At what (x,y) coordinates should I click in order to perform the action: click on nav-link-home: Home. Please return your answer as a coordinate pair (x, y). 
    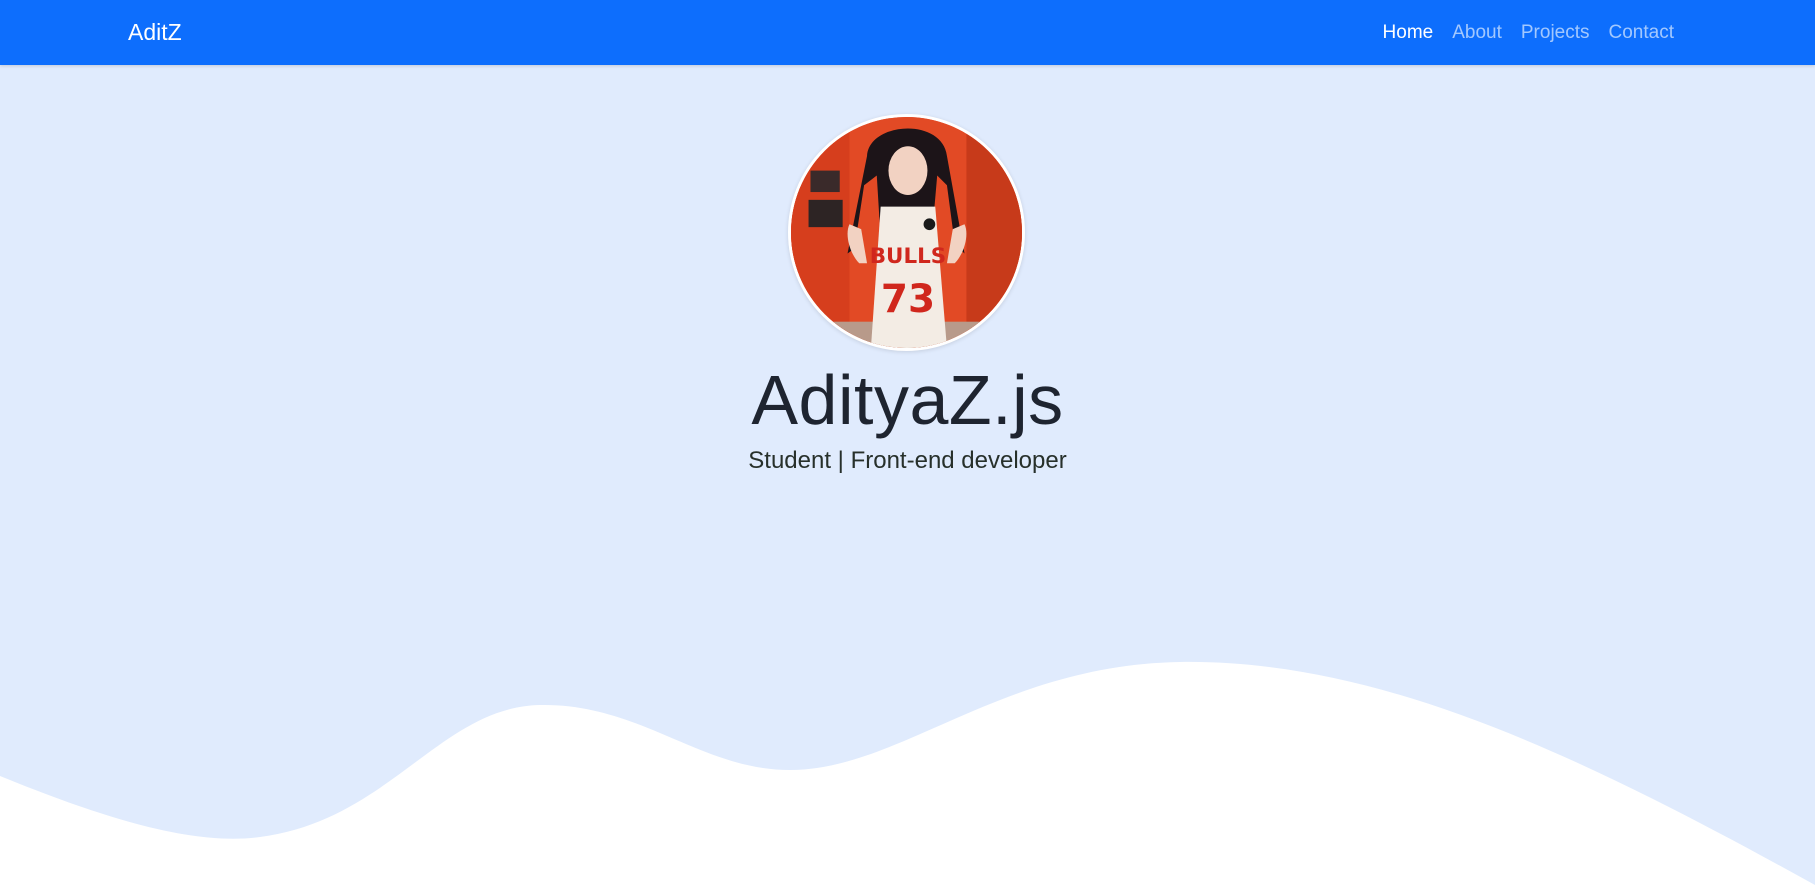
    Looking at the image, I should click on (1408, 33).